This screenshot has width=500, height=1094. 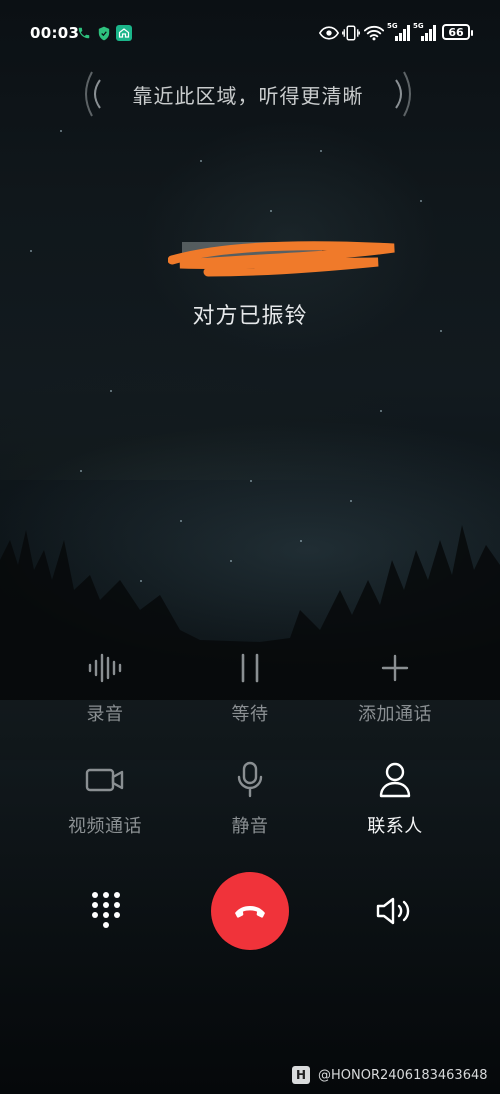 I want to click on hold-button: 等待, so click(x=250, y=687).